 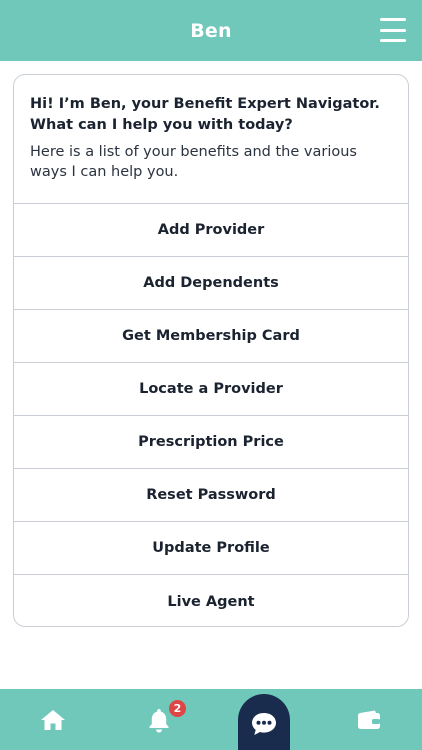 What do you see at coordinates (177, 708) in the screenshot?
I see `notification-badge: 2` at bounding box center [177, 708].